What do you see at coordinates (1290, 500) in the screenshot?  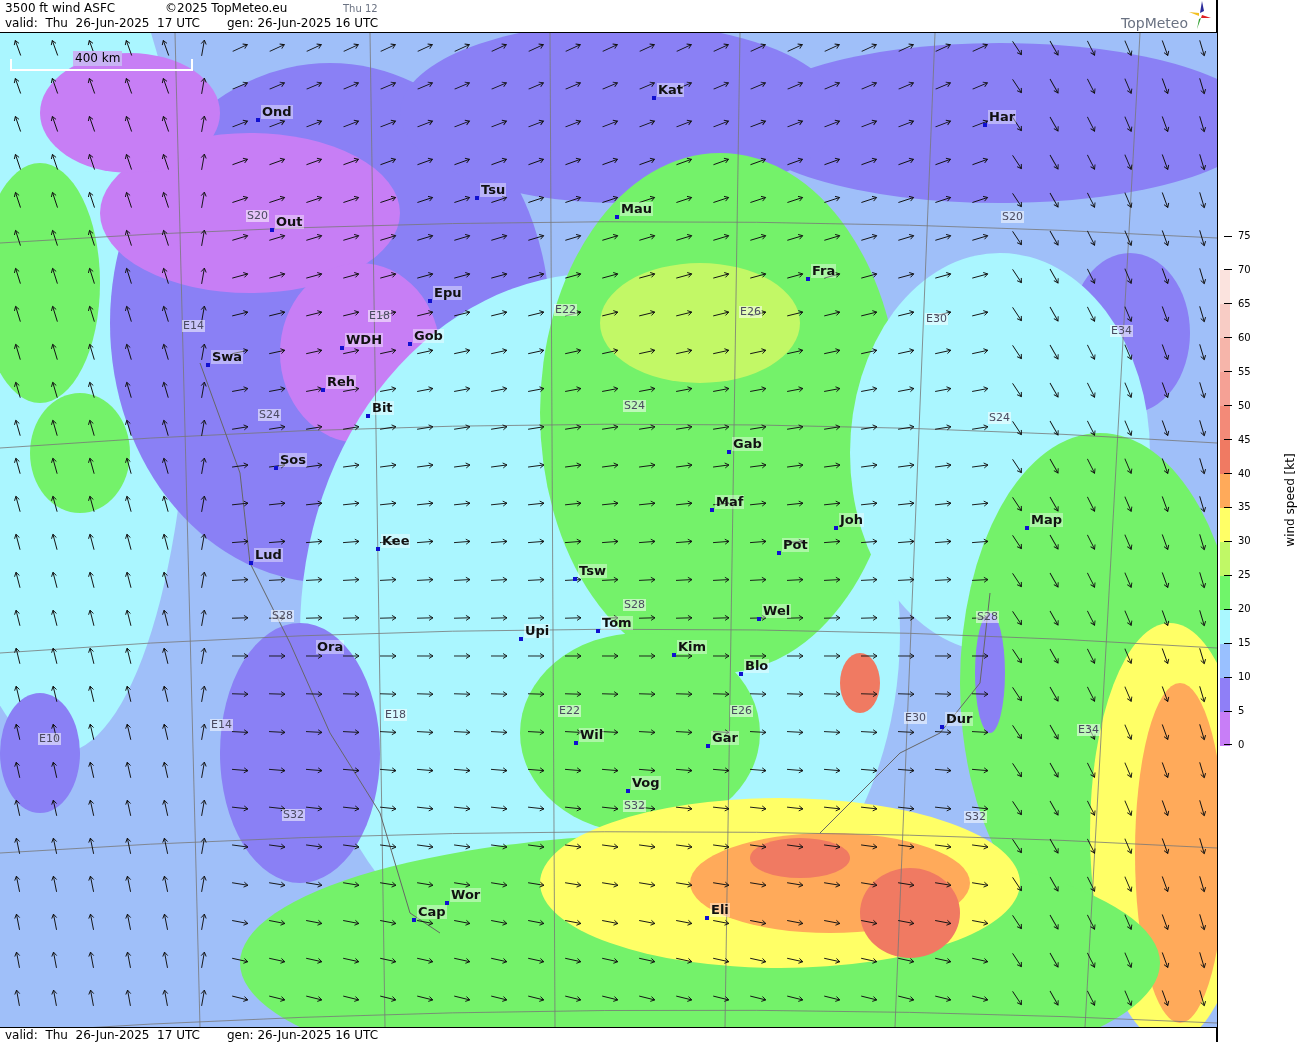 I see `legend-title: wind speed [kt]` at bounding box center [1290, 500].